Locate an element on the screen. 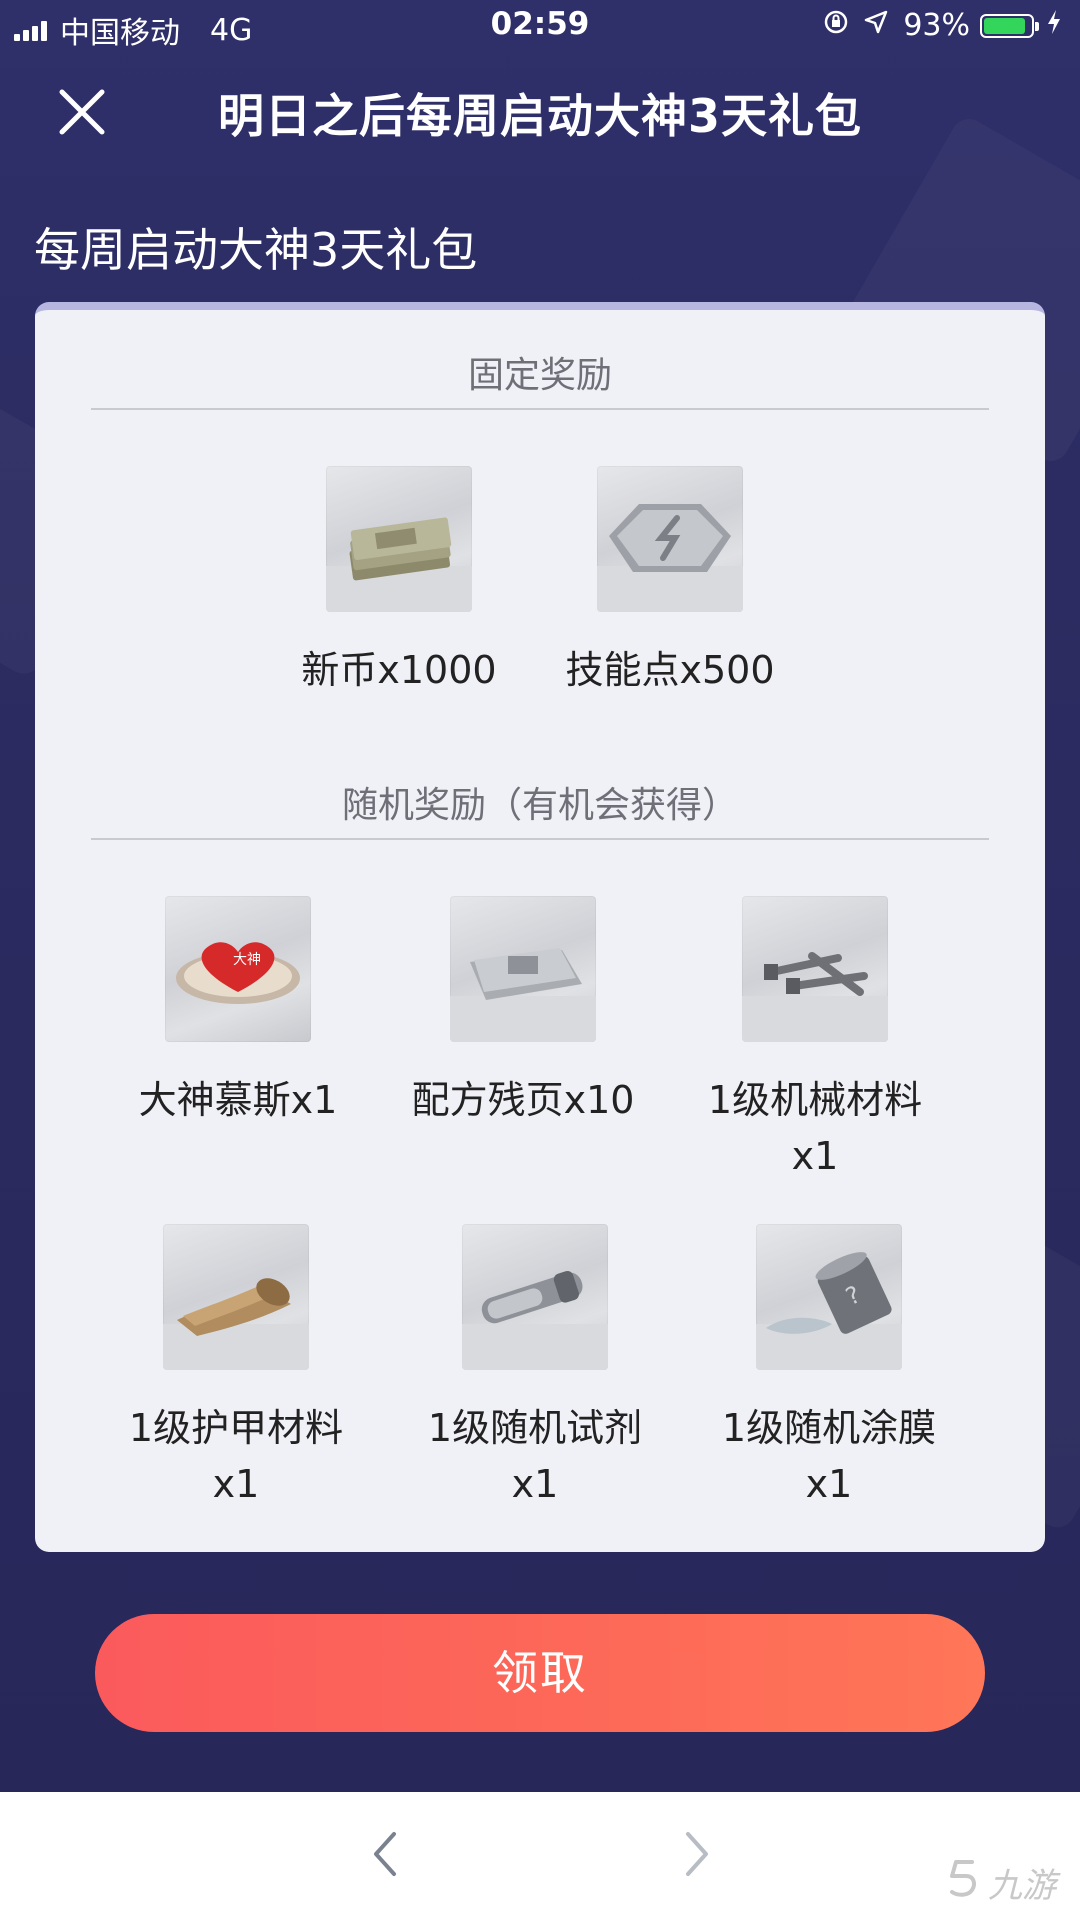 This screenshot has height=1920, width=1080. mechanical-bolts-icon is located at coordinates (815, 969).